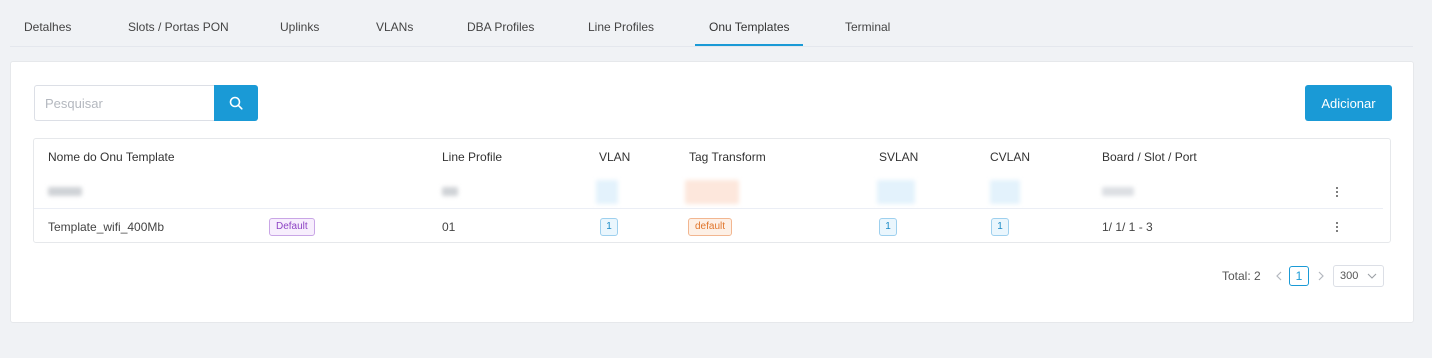 The height and width of the screenshot is (358, 1432). What do you see at coordinates (1299, 276) in the screenshot?
I see `page-number-button: 1` at bounding box center [1299, 276].